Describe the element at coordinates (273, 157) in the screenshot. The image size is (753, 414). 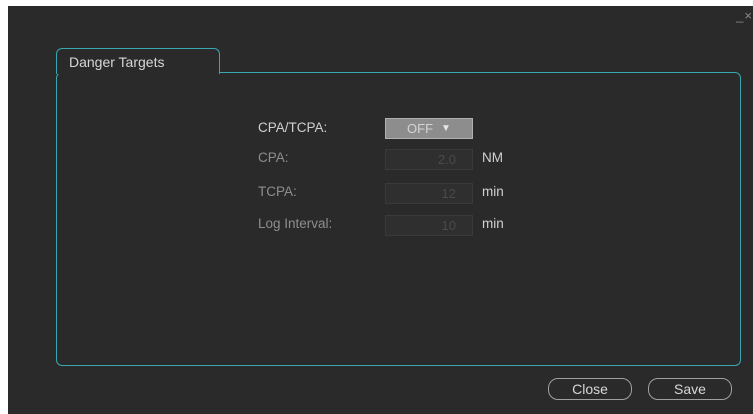
I see `cpa-label: CPA:` at that location.